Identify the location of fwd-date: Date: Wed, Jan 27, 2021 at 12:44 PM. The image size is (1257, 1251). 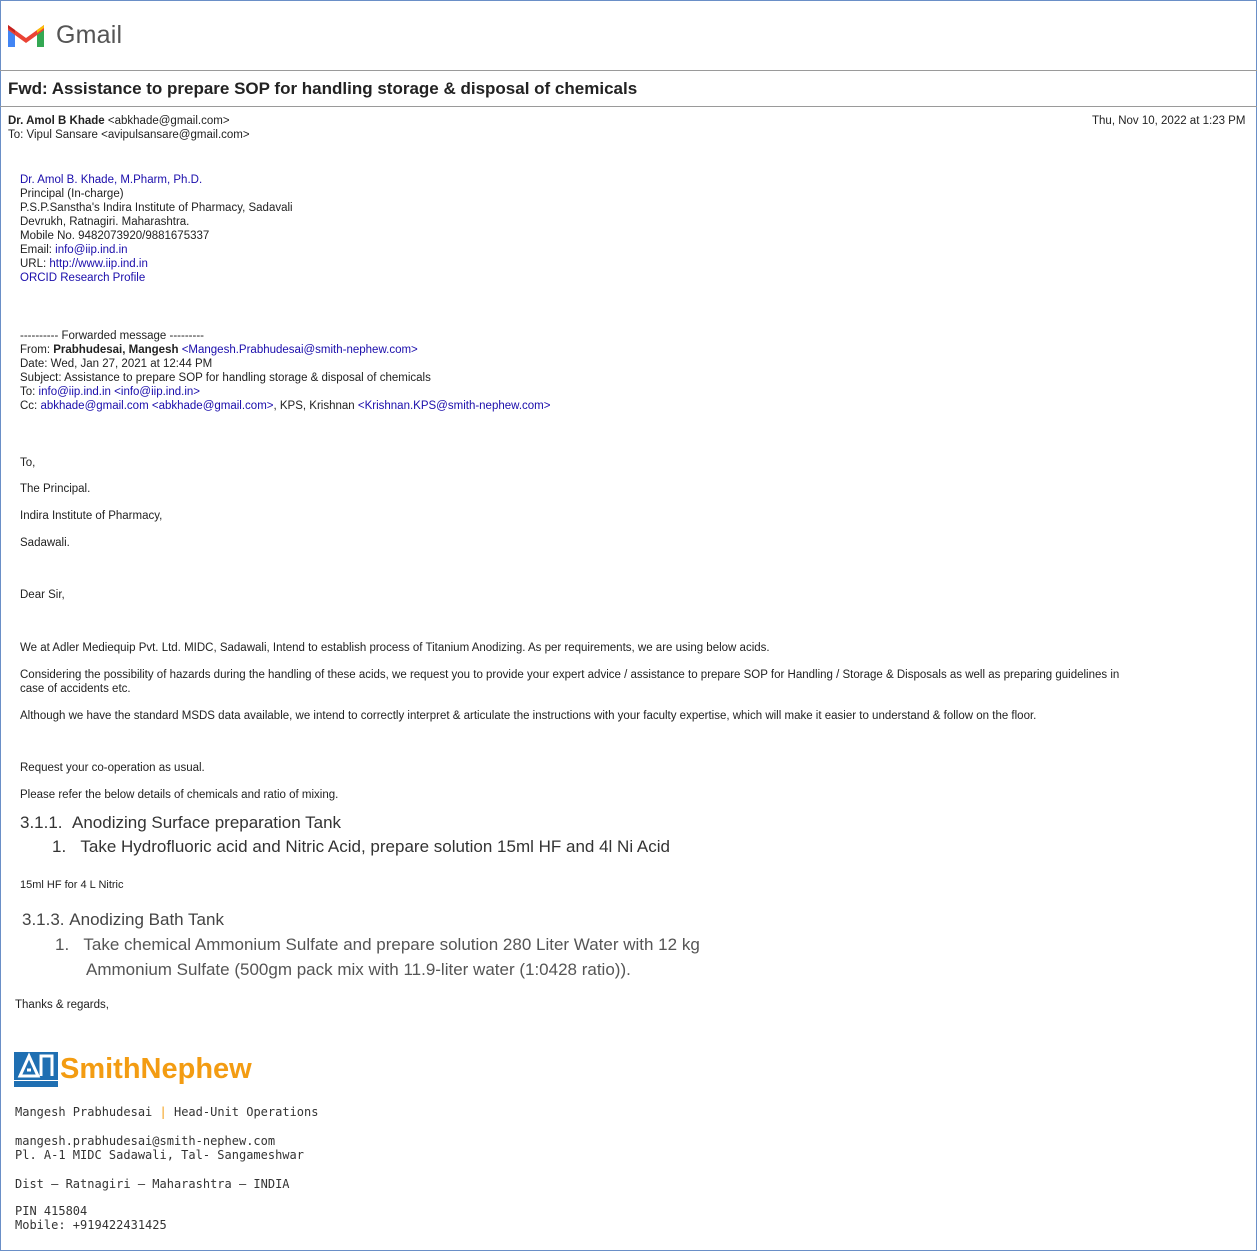
(116, 364).